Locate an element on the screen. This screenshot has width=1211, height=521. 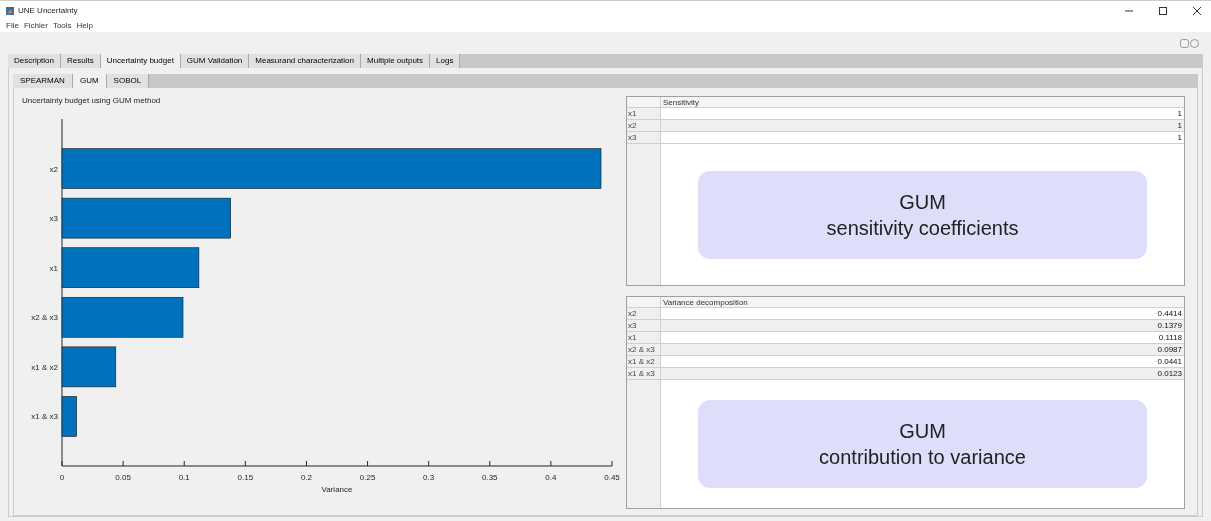
row-header: x1 & x2 is located at coordinates (644, 361).